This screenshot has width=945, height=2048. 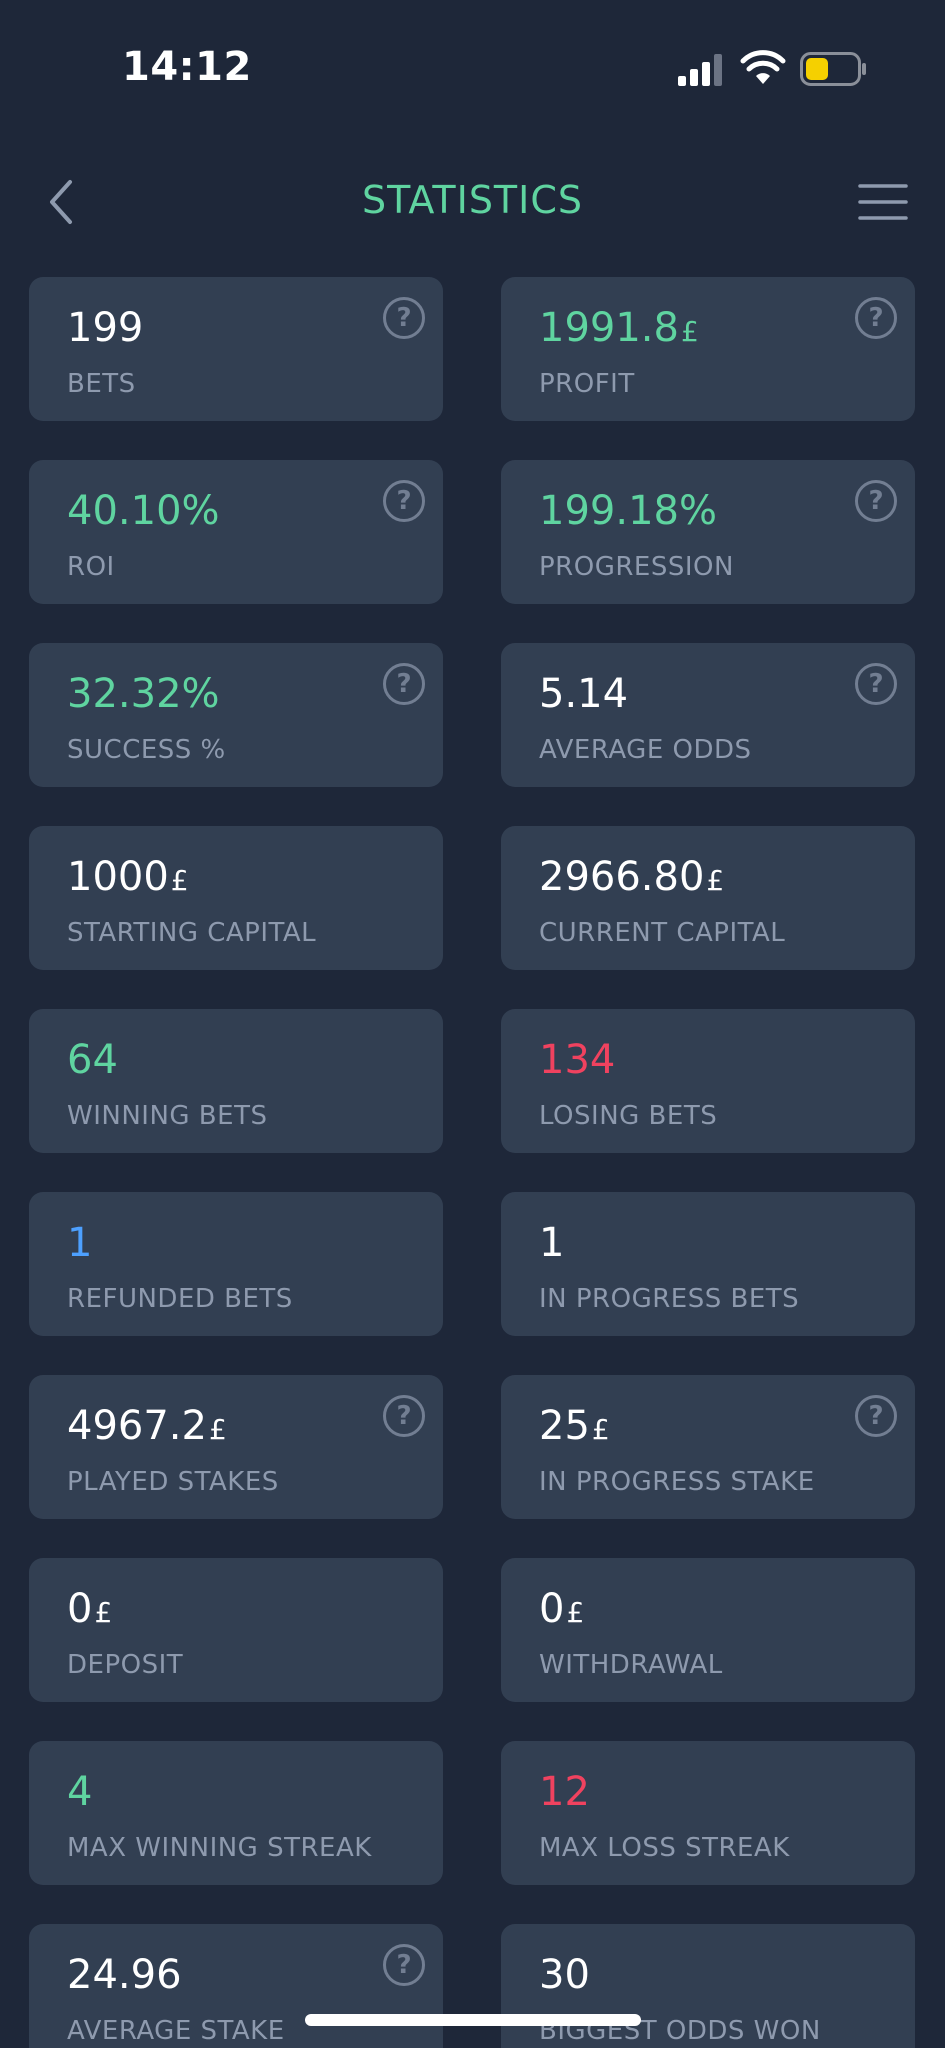 I want to click on stat-value: 24.96, so click(x=124, y=1975).